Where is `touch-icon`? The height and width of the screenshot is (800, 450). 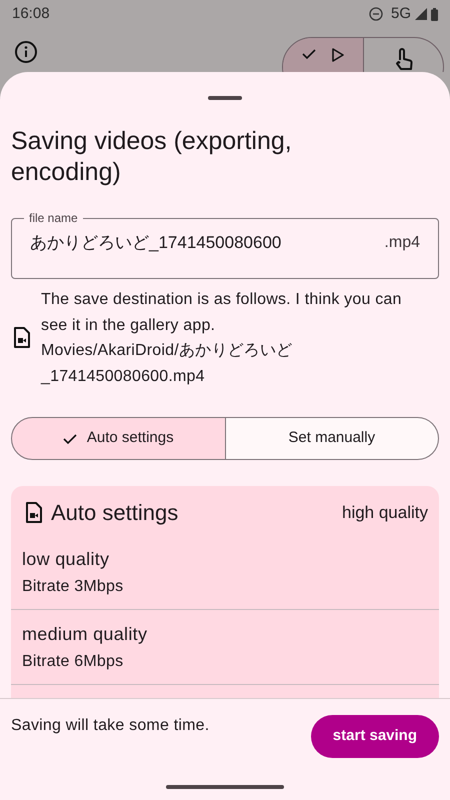 touch-icon is located at coordinates (404, 60).